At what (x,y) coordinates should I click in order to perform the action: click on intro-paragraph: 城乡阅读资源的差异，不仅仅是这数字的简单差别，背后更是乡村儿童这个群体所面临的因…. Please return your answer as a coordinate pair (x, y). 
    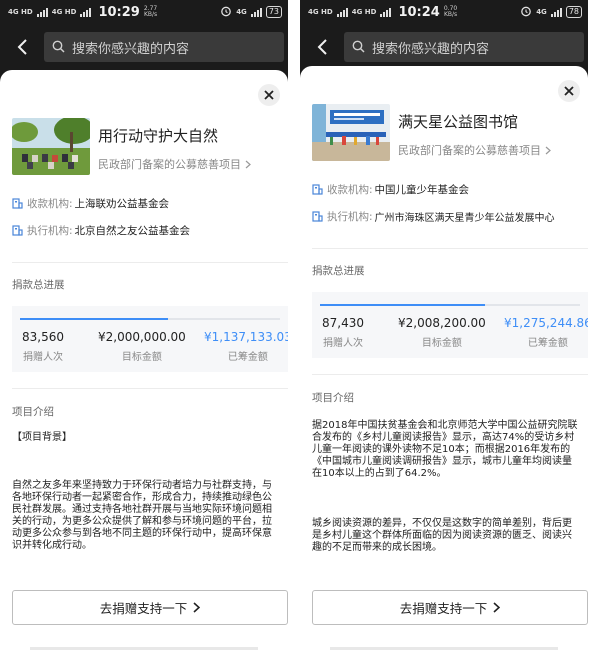
    Looking at the image, I should click on (442, 535).